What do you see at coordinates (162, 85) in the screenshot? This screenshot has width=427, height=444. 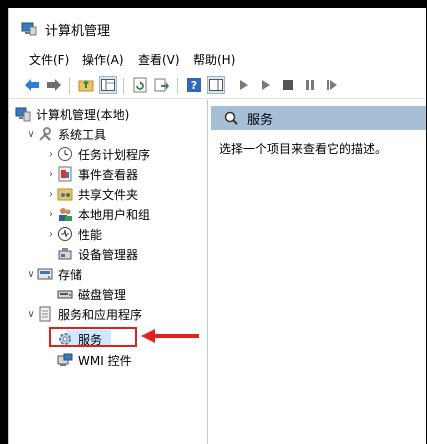 I see `export-icon` at bounding box center [162, 85].